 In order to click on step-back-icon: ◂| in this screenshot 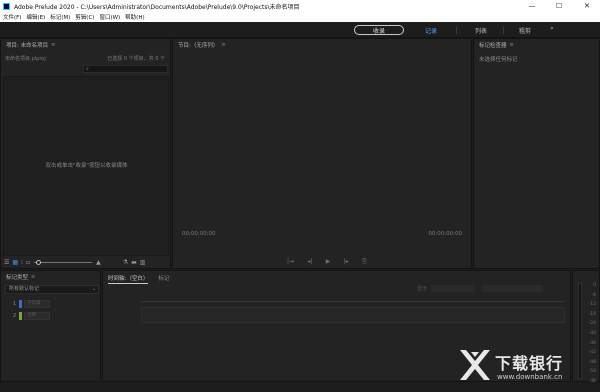, I will do `click(309, 262)`.